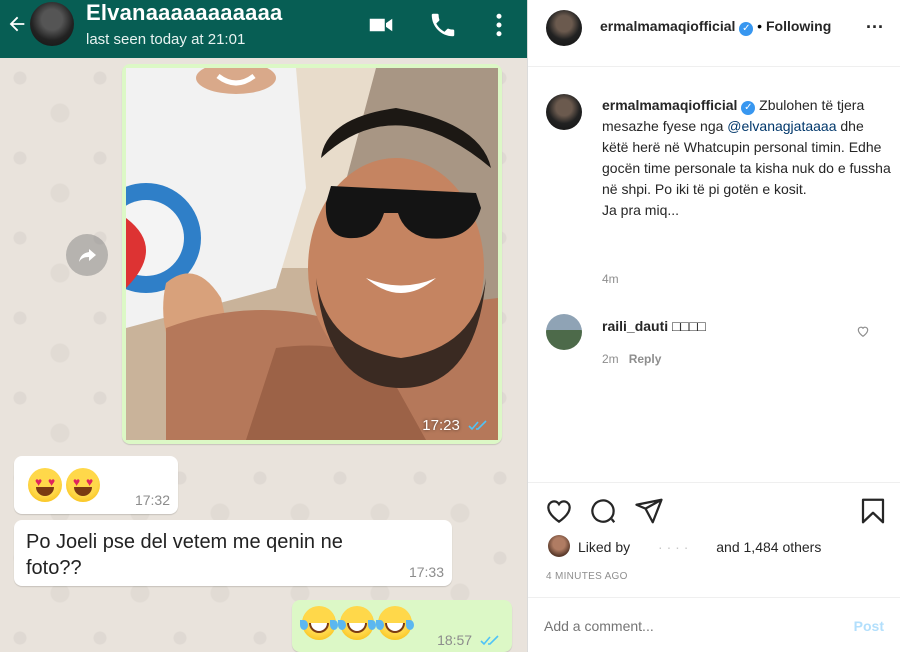 Image resolution: width=900 pixels, height=652 pixels. I want to click on reply-button: Reply, so click(645, 359).